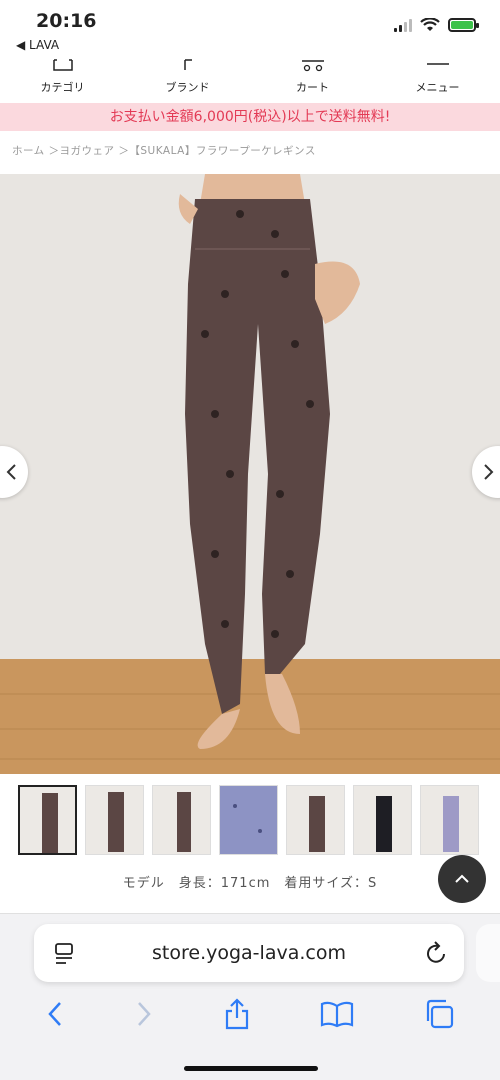 The height and width of the screenshot is (1080, 500). I want to click on nav-cart: カート, so click(312, 79).